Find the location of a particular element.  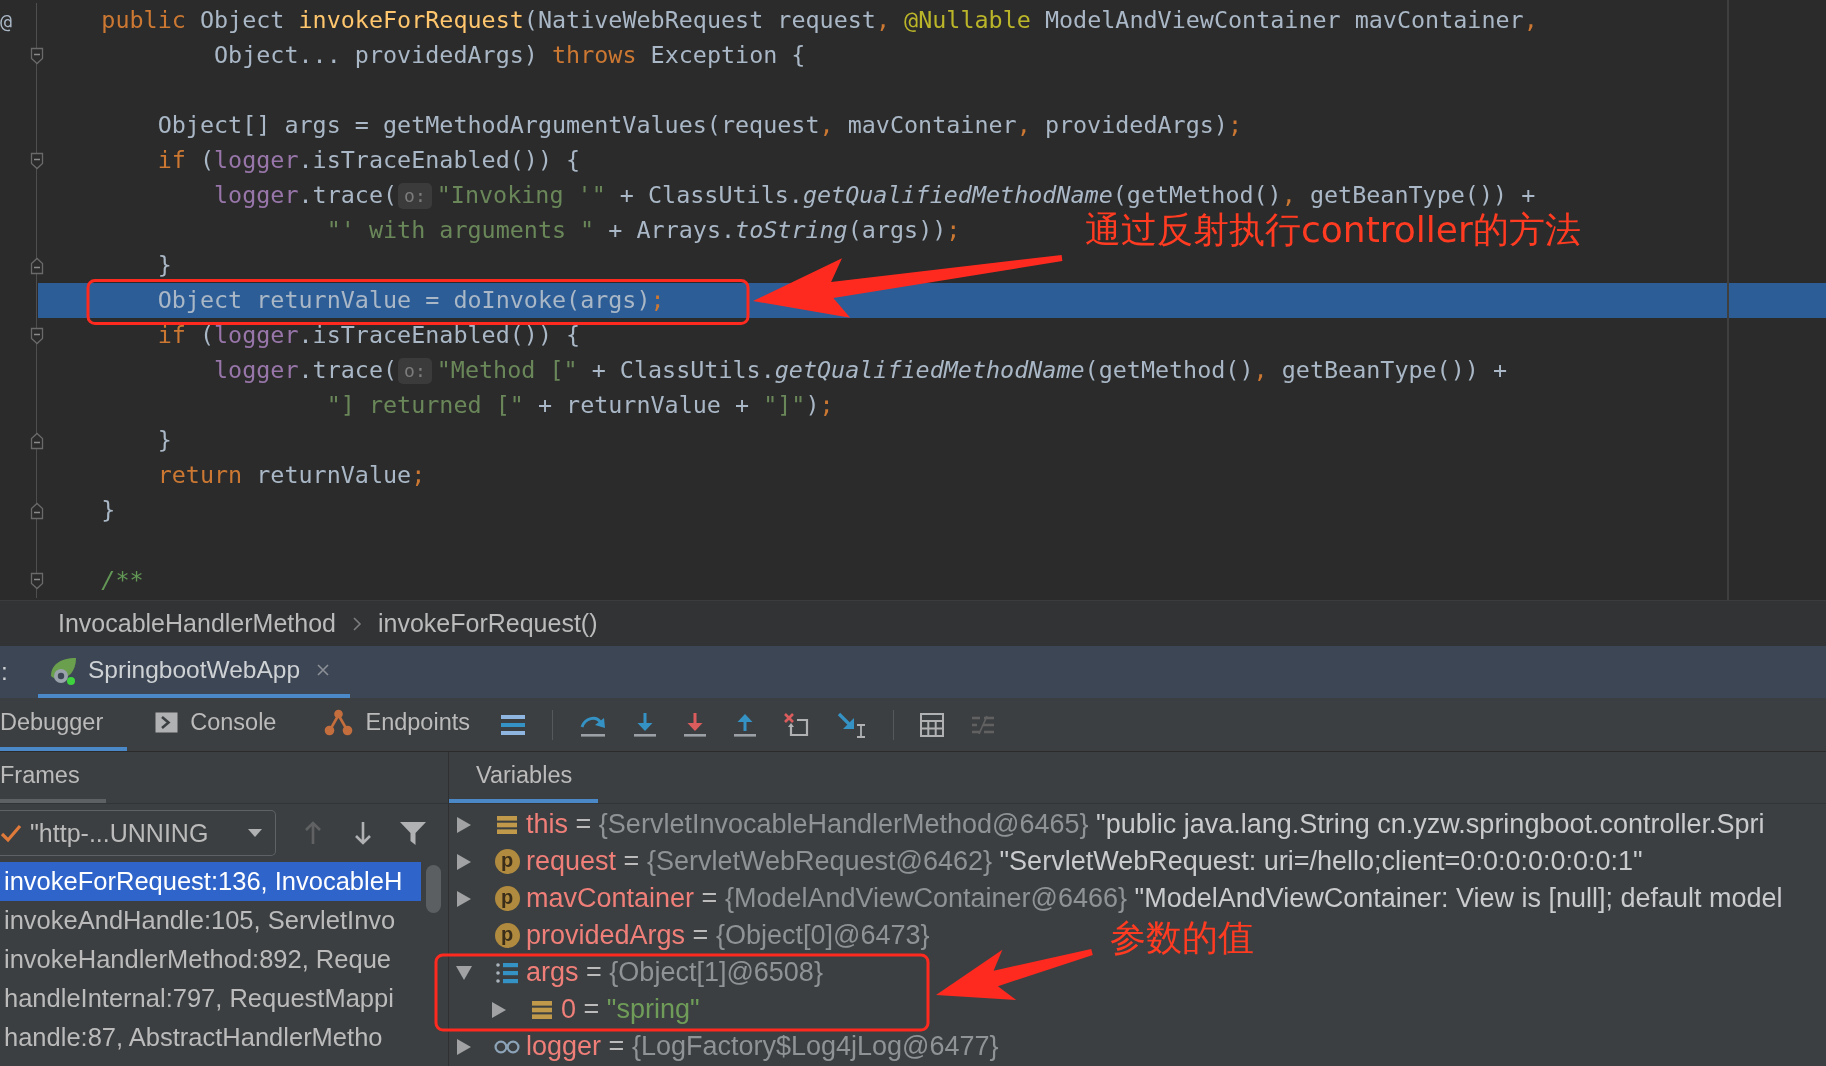

variable-text: request = {ServletWebRequest@6462} "ServletWebRequest: uri=/hello;client=0:0:0:0:0:0:0:1" is located at coordinates (1084, 861).